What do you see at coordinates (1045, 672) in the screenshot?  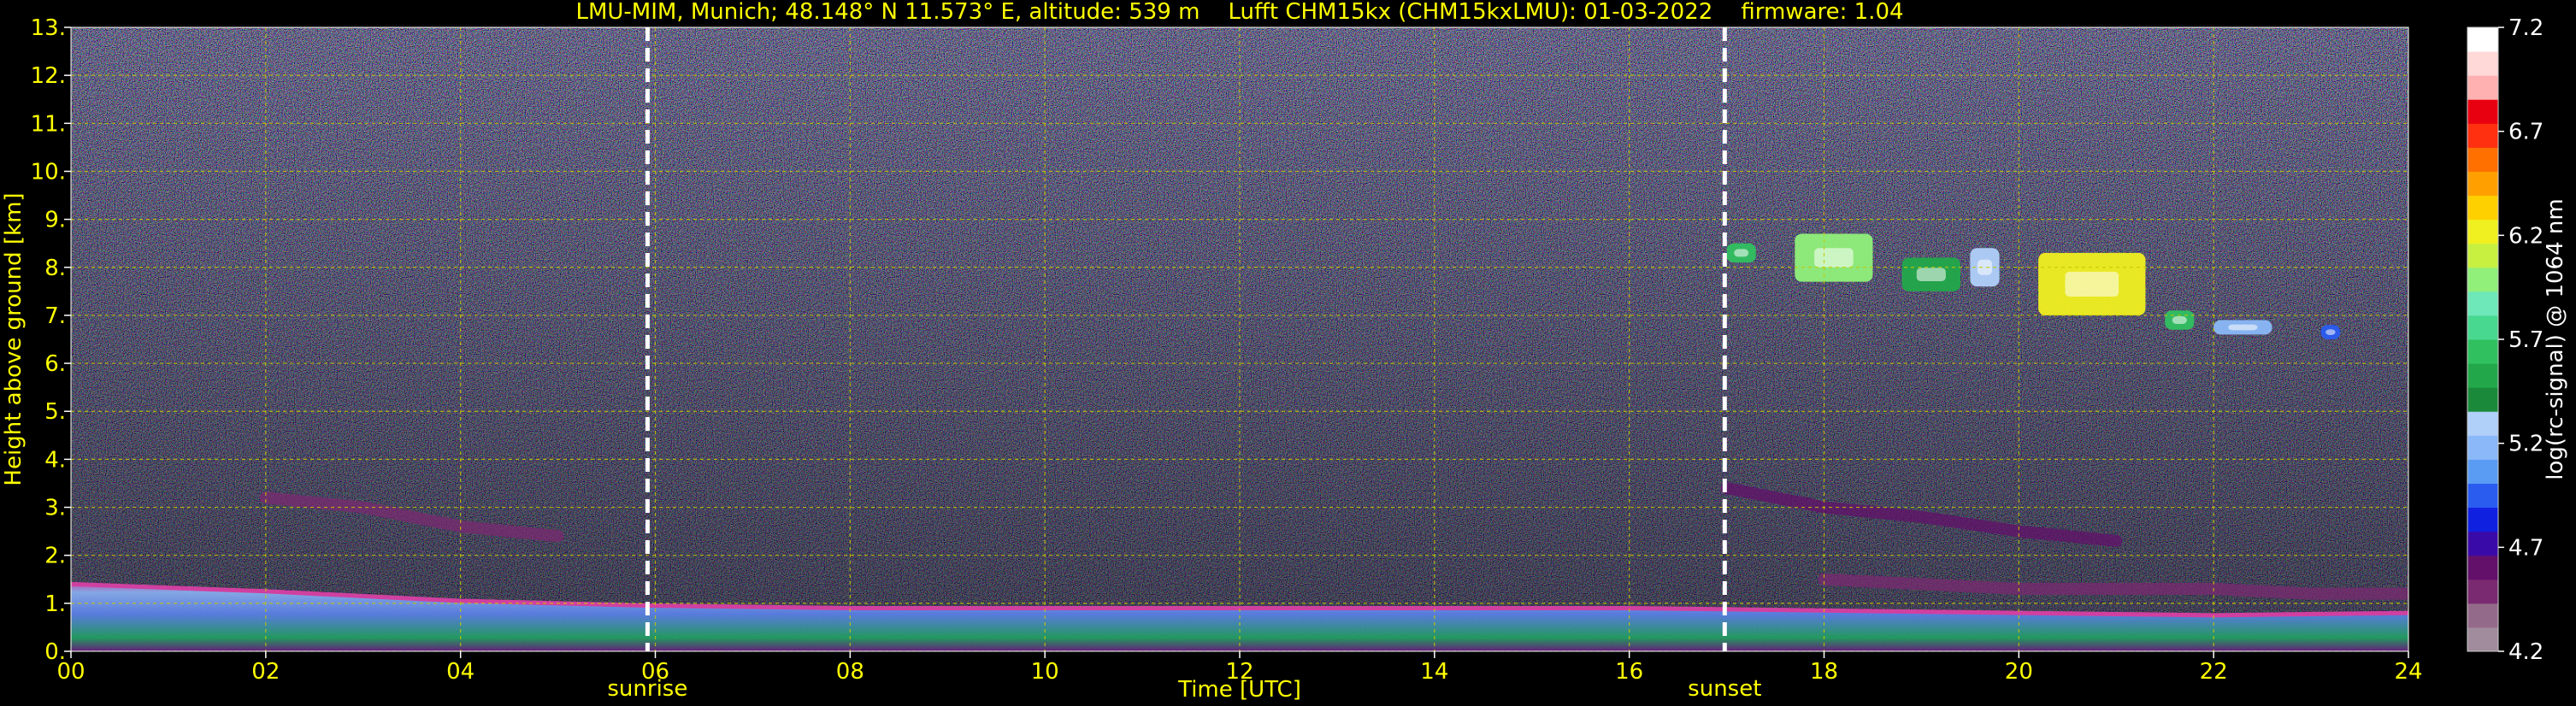 I see `x-tick-label: 10` at bounding box center [1045, 672].